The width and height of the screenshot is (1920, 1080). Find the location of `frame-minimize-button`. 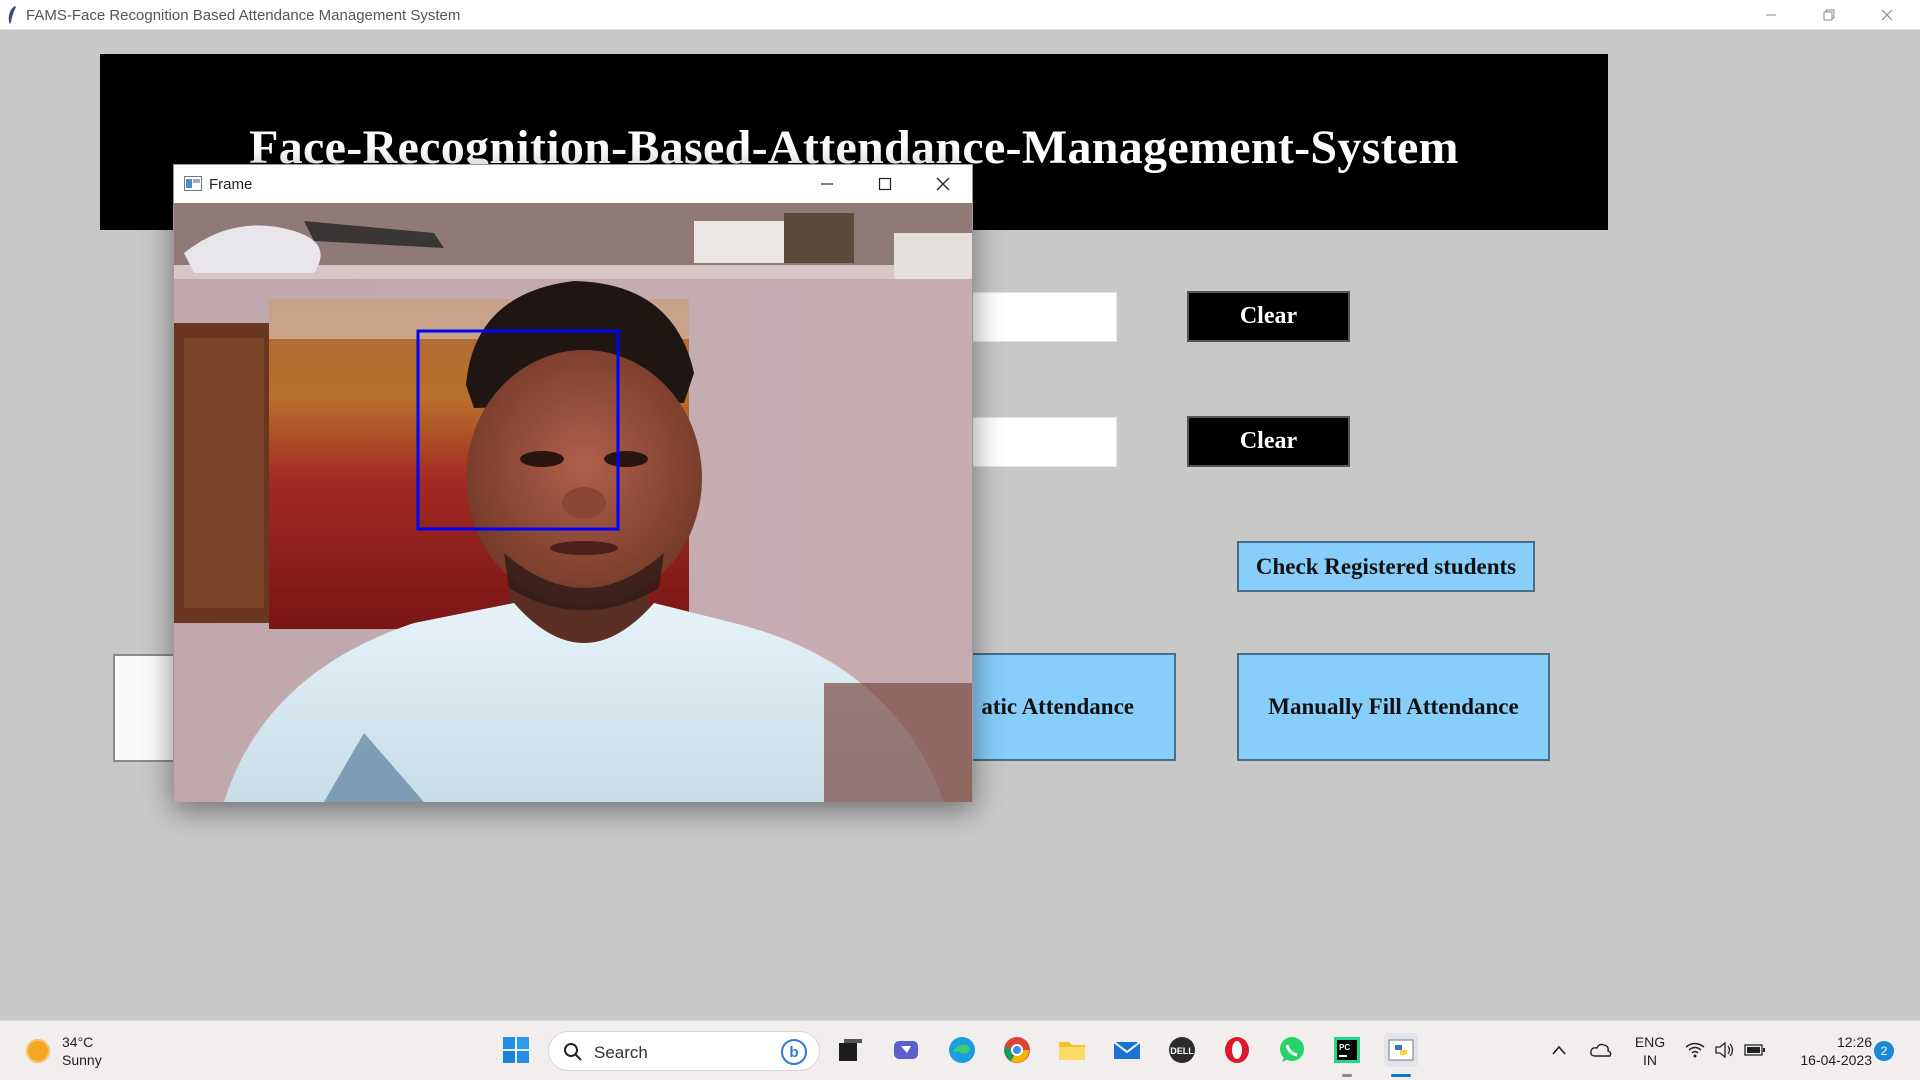

frame-minimize-button is located at coordinates (827, 184).